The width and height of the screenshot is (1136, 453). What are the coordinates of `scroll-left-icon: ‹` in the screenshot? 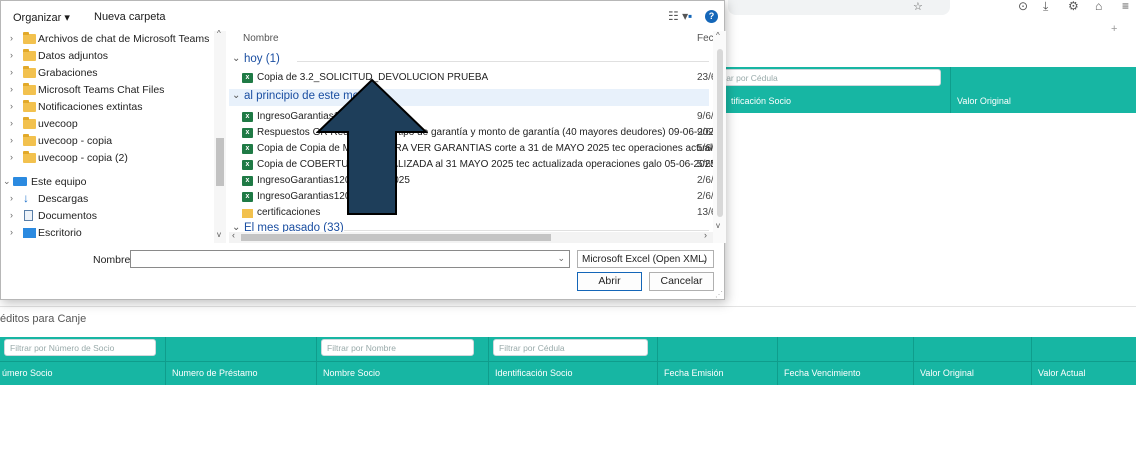 It's located at (233, 235).